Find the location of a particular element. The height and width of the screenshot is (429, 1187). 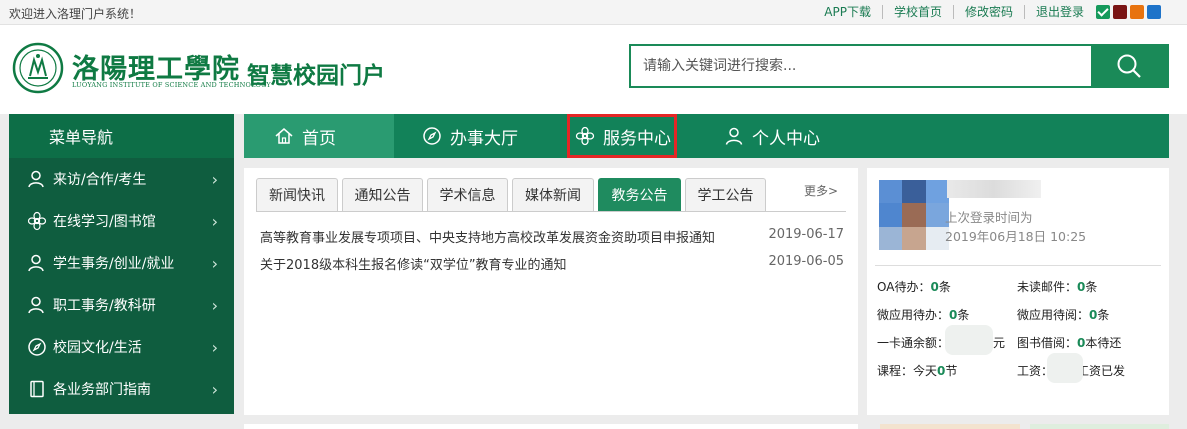

app-download-link: APP下载 is located at coordinates (847, 12).